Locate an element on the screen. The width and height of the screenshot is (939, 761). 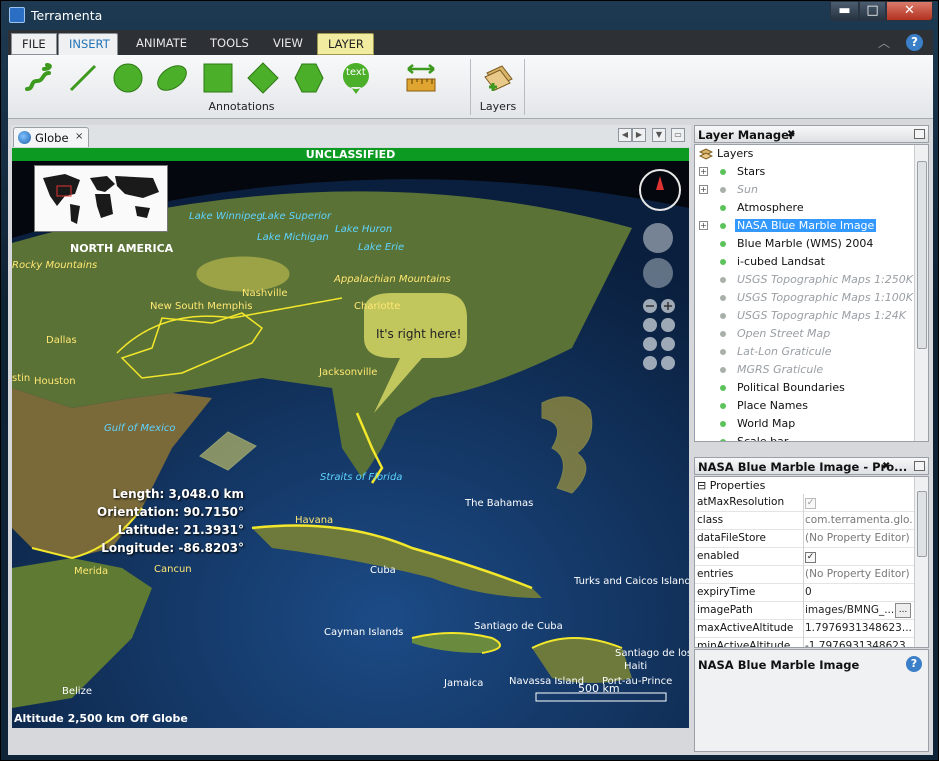
property-row: entries (No Property Editor) is located at coordinates (805, 575).